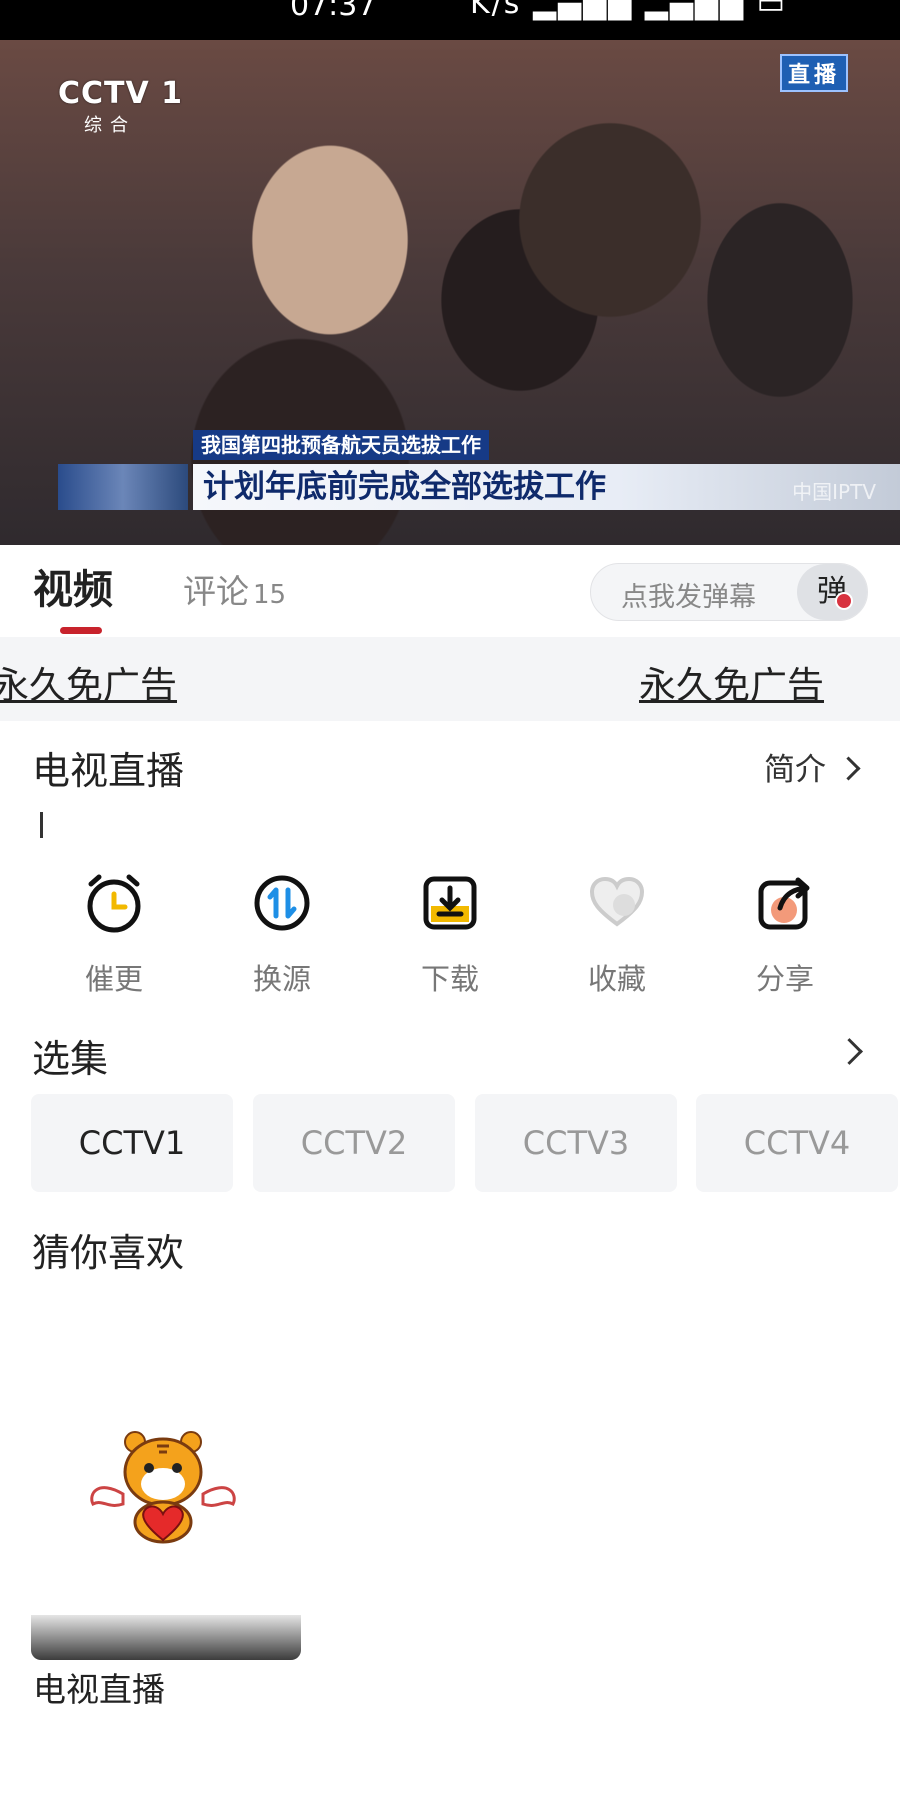 This screenshot has width=900, height=1800. I want to click on alarm-clock-icon, so click(114, 903).